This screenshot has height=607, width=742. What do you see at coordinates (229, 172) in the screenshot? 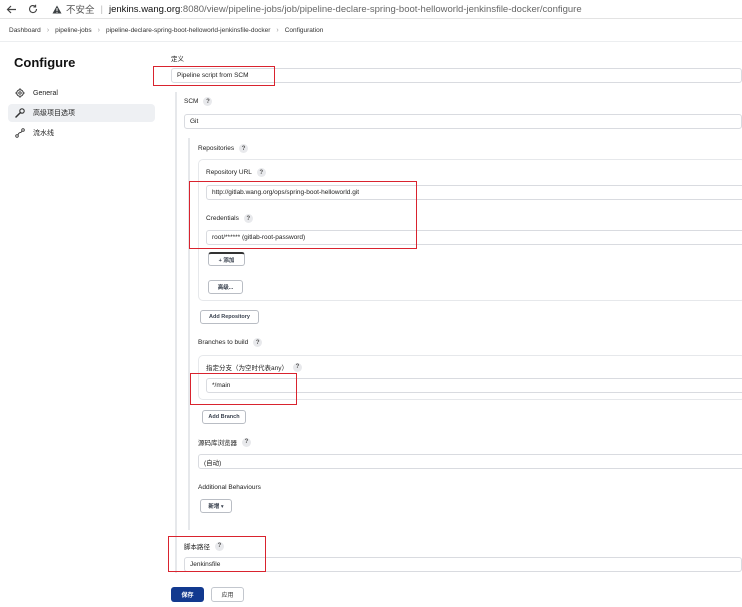
I see `repo-url-label-text: Repository URL` at bounding box center [229, 172].